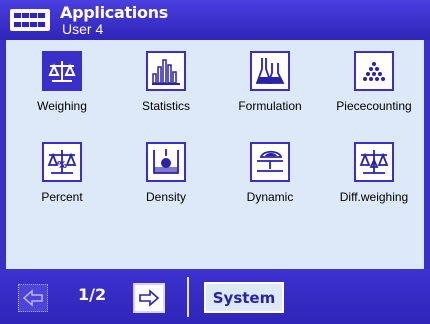 The width and height of the screenshot is (430, 324). I want to click on menu-icon, so click(30, 20).